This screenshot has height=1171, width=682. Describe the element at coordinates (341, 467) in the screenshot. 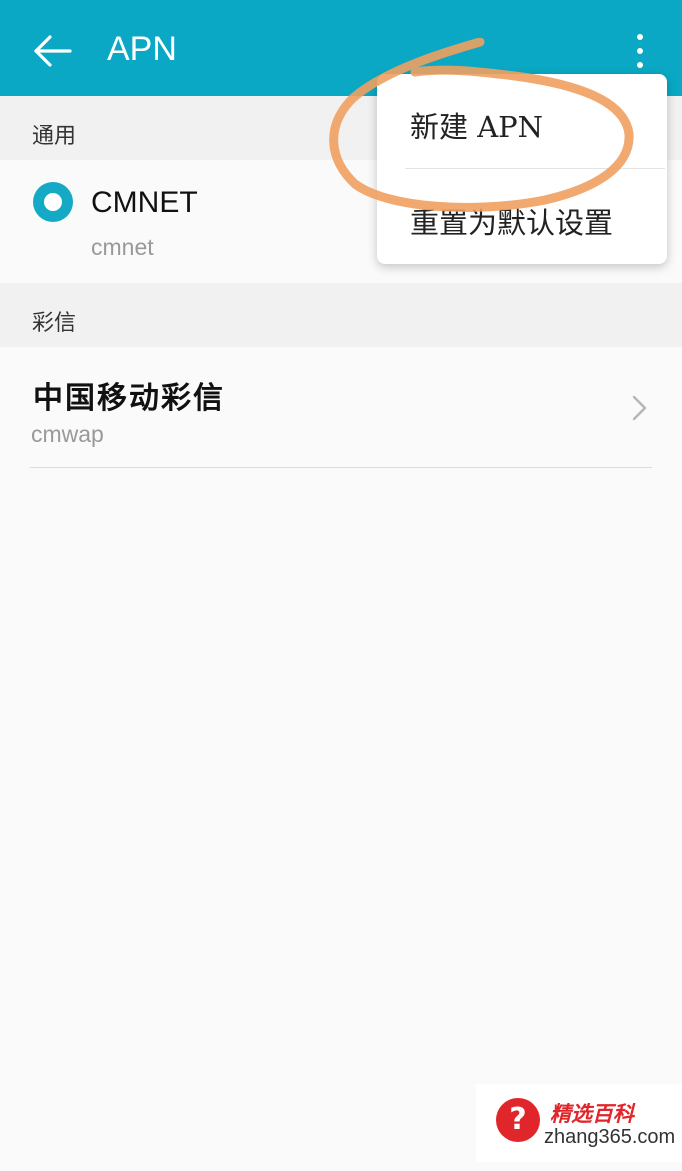

I see `list-divider` at that location.